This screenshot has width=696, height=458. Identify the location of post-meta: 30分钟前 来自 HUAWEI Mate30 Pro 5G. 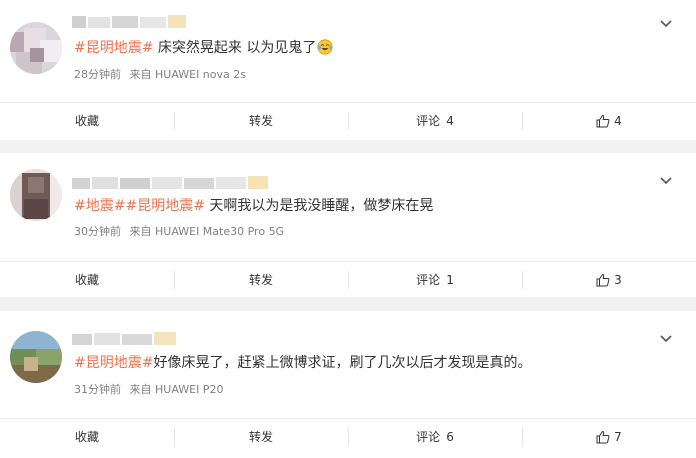
(181, 231).